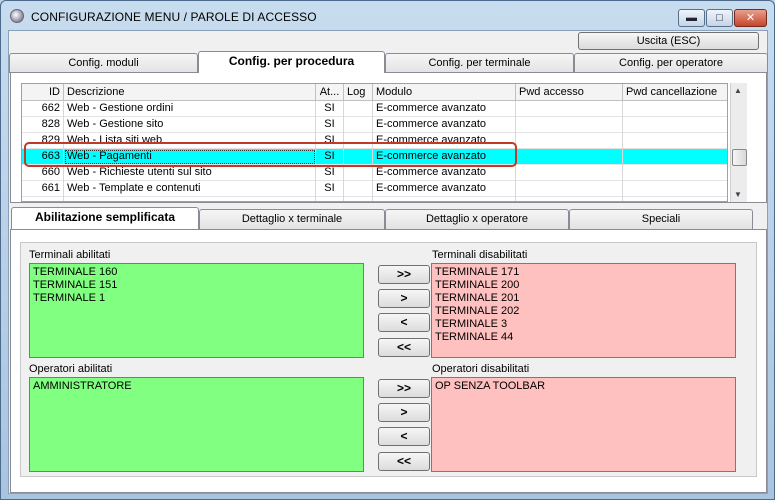 The width and height of the screenshot is (775, 500). What do you see at coordinates (671, 63) in the screenshot?
I see `tab-config-per-operatore: Config. per operatore` at bounding box center [671, 63].